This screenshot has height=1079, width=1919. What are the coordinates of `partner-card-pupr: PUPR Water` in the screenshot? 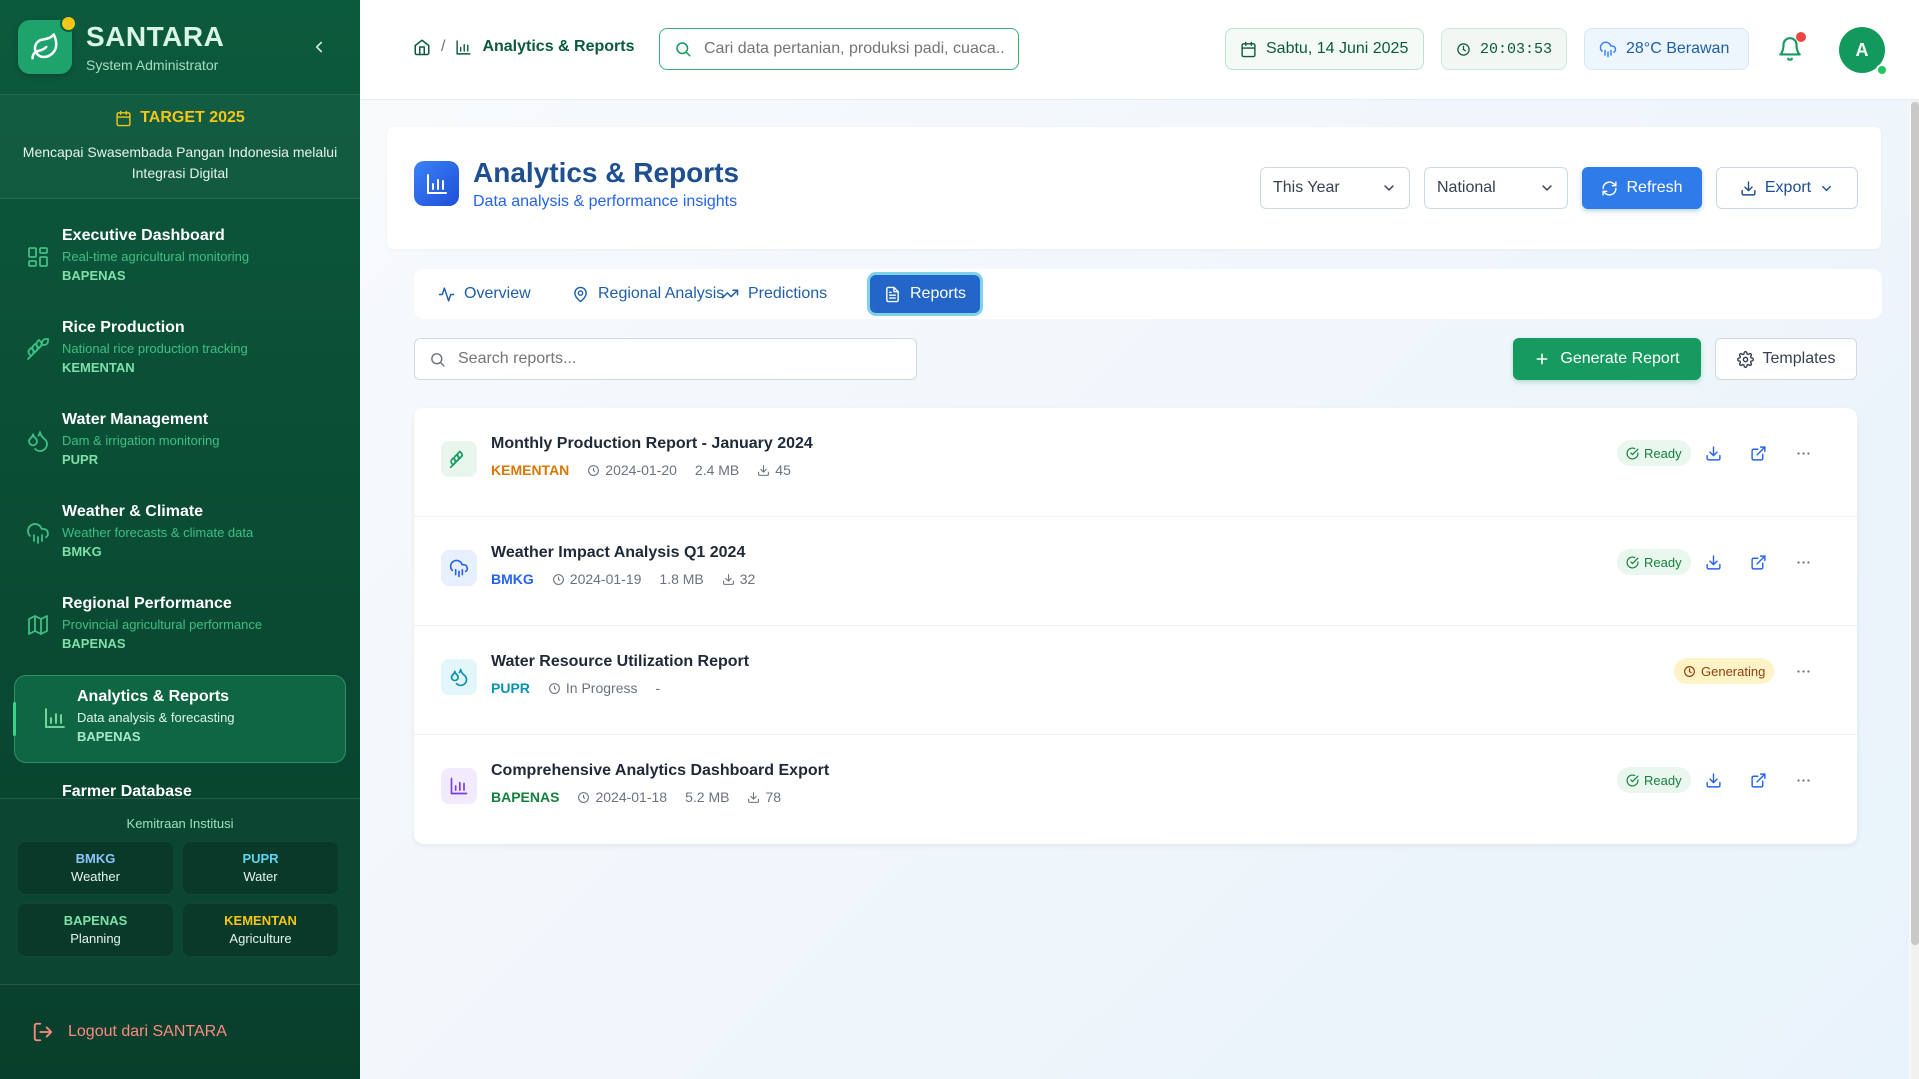 It's located at (260, 868).